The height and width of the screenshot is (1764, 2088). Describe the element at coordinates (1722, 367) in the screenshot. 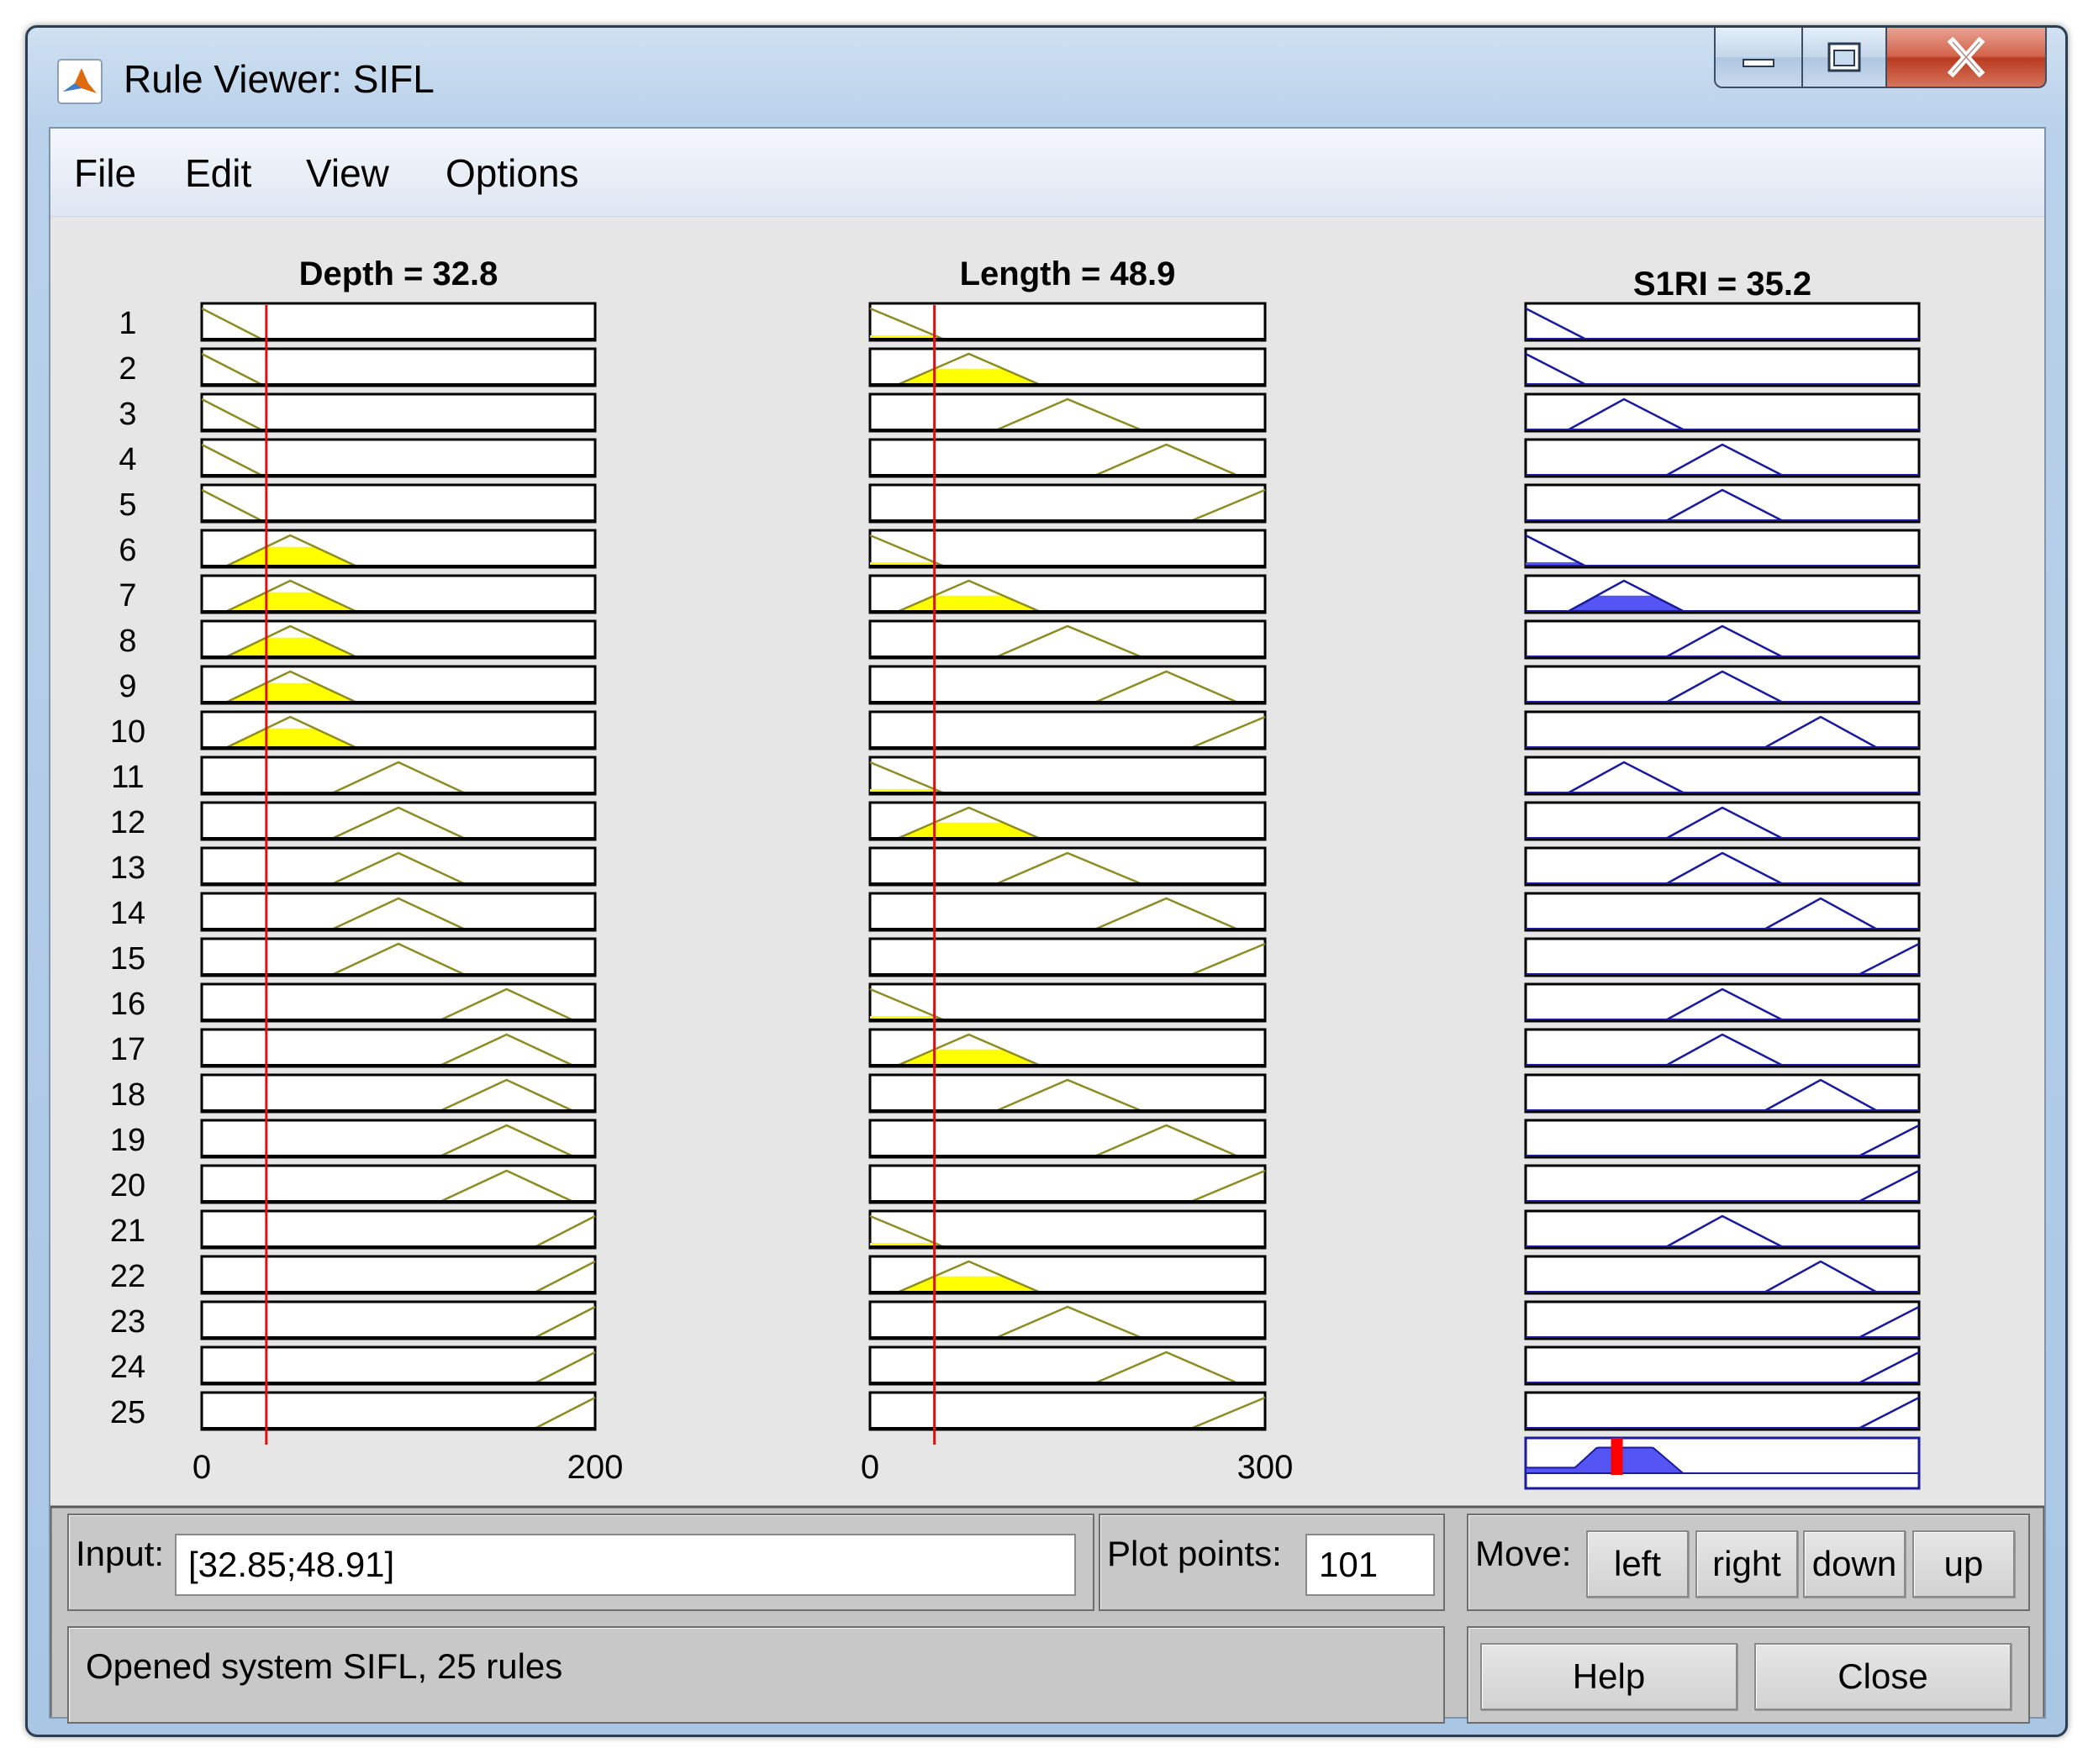

I see `rule-2-col-3-frame` at that location.